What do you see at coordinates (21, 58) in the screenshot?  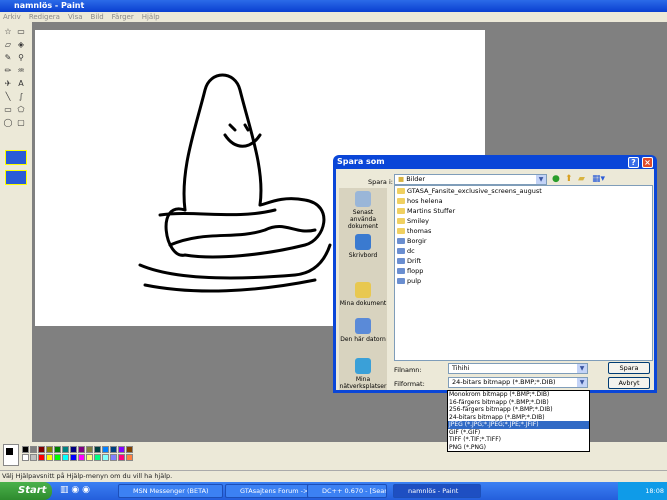 I see `tool-5-icon: ⚲` at bounding box center [21, 58].